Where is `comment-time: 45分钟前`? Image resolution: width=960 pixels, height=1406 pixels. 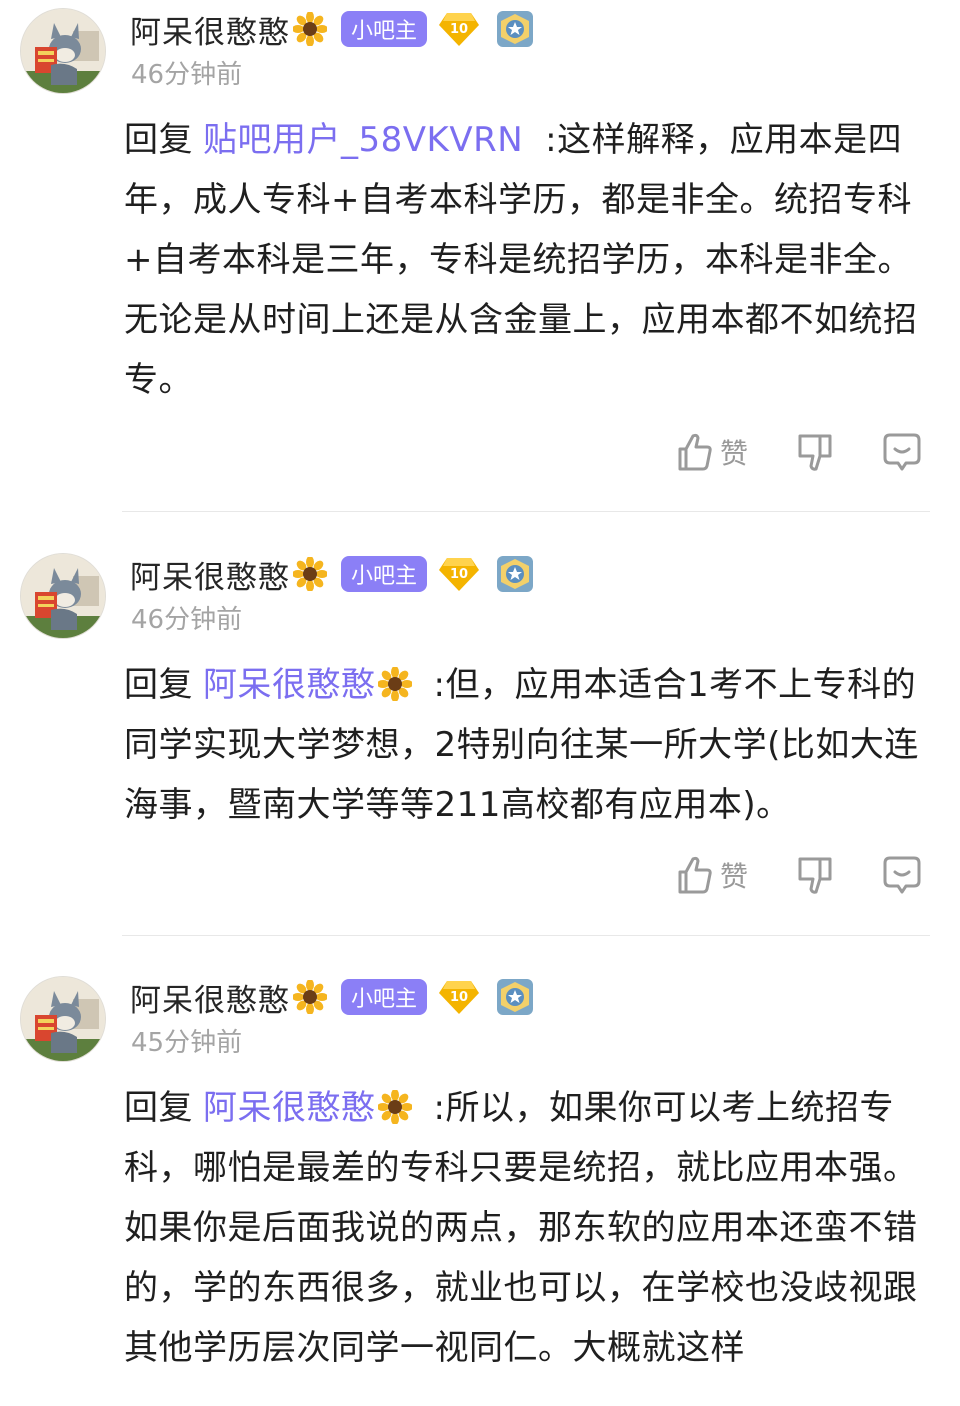 comment-time: 45分钟前 is located at coordinates (187, 1043).